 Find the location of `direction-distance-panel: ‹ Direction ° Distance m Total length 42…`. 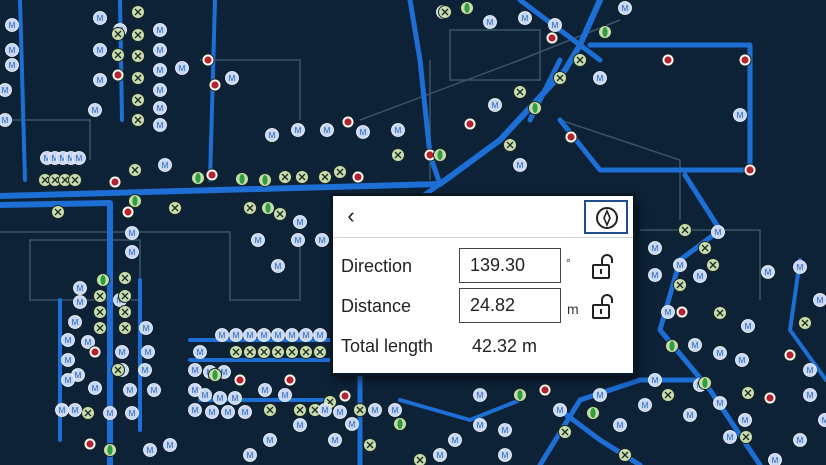

direction-distance-panel: ‹ Direction ° Distance m Total length 42… is located at coordinates (483, 284).